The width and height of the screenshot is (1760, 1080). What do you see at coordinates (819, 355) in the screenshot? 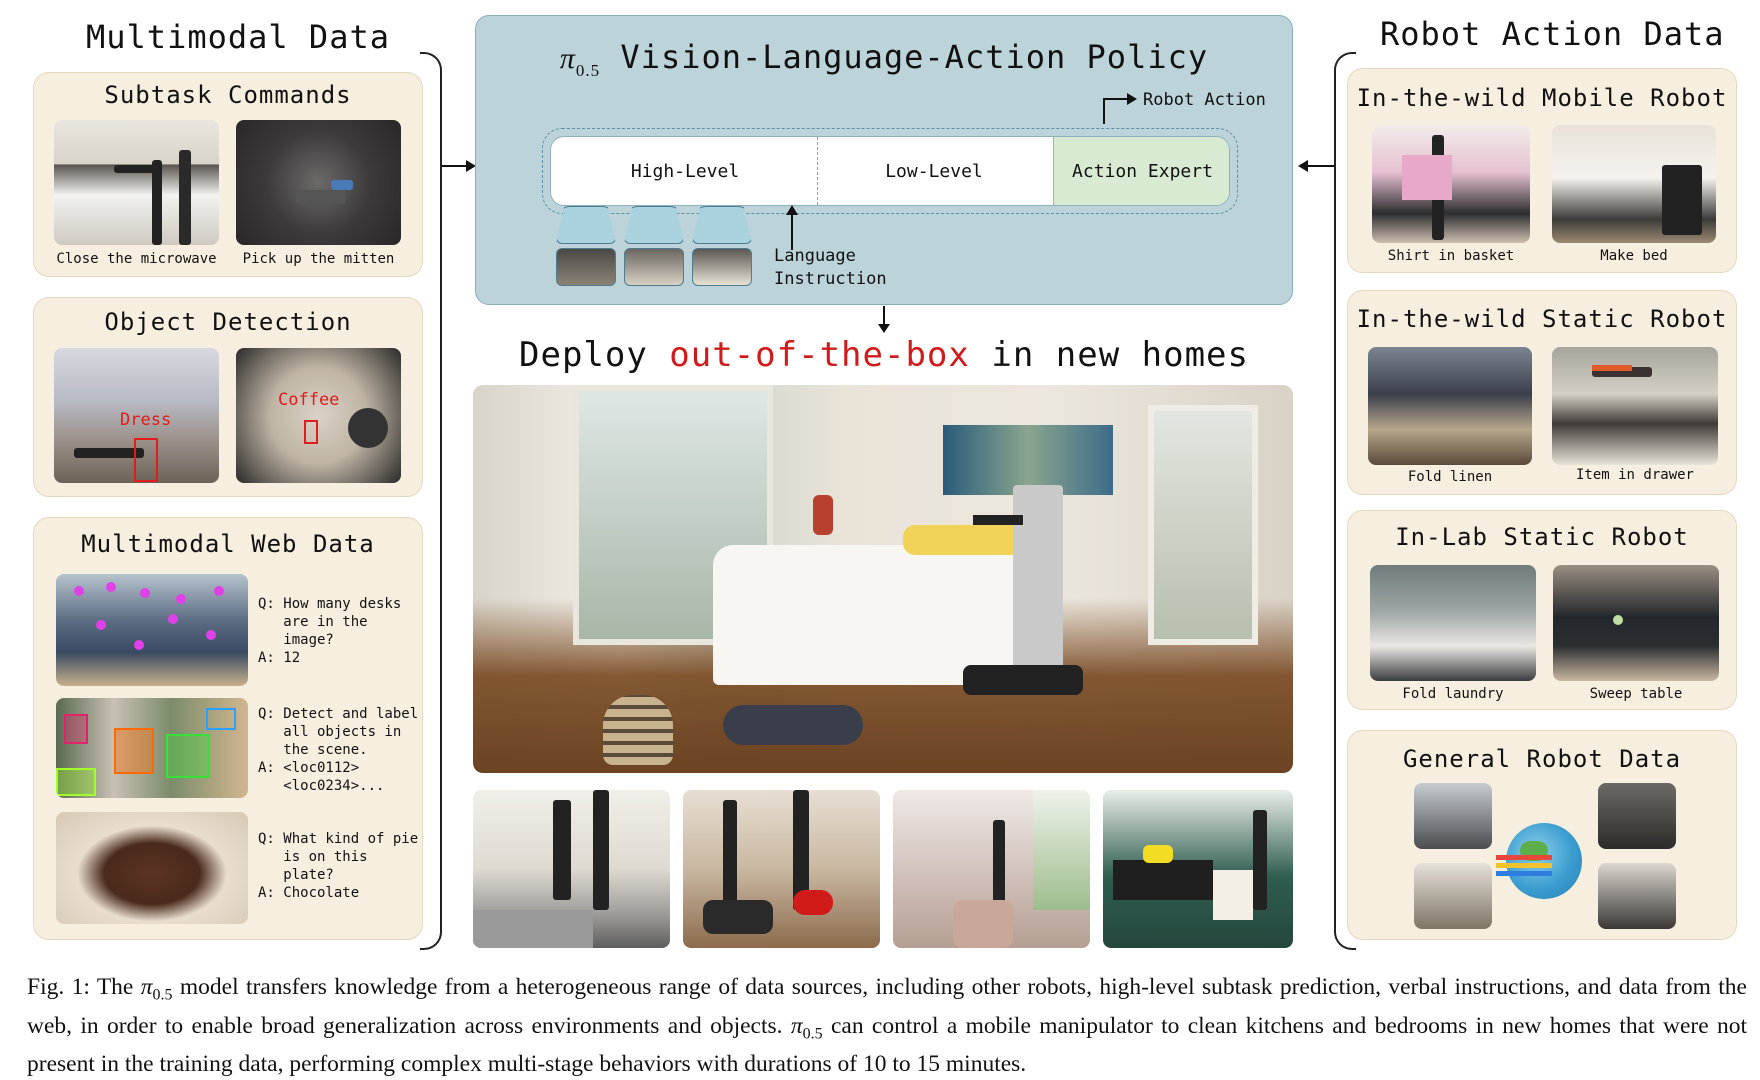
I see `deploy-highlight: out-of-the-box` at bounding box center [819, 355].